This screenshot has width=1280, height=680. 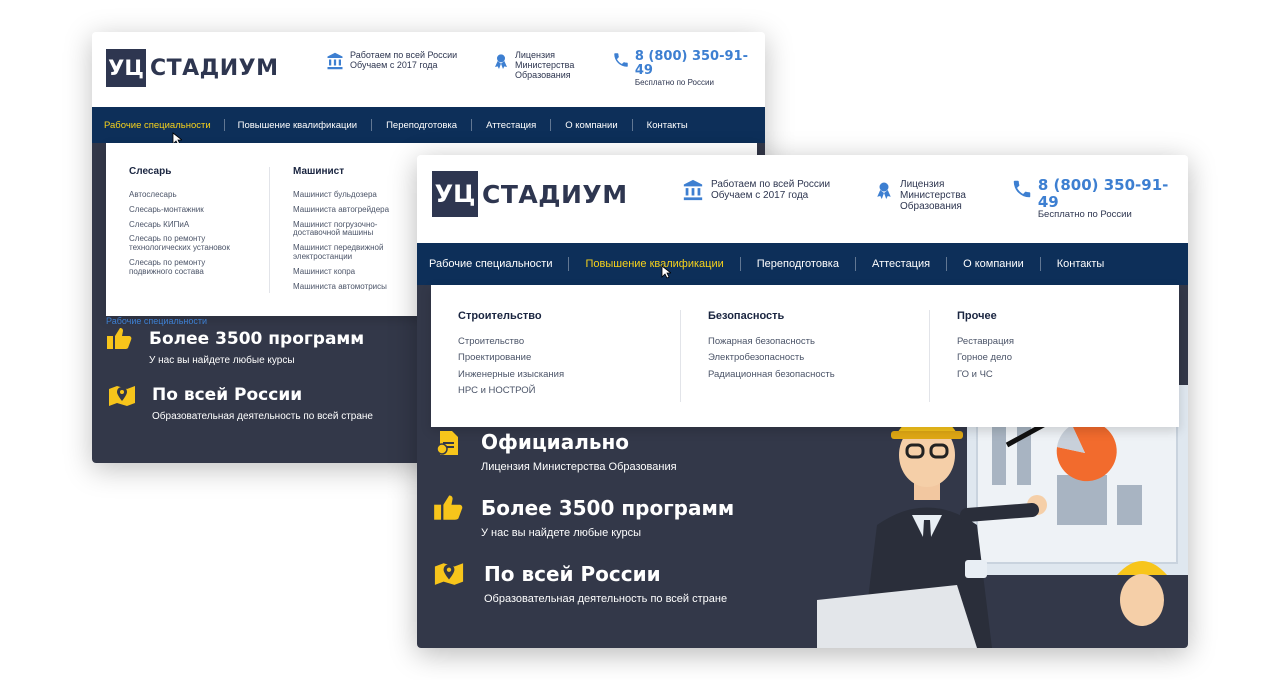 What do you see at coordinates (511, 357) in the screenshot?
I see `dropdown-link: Проектирование` at bounding box center [511, 357].